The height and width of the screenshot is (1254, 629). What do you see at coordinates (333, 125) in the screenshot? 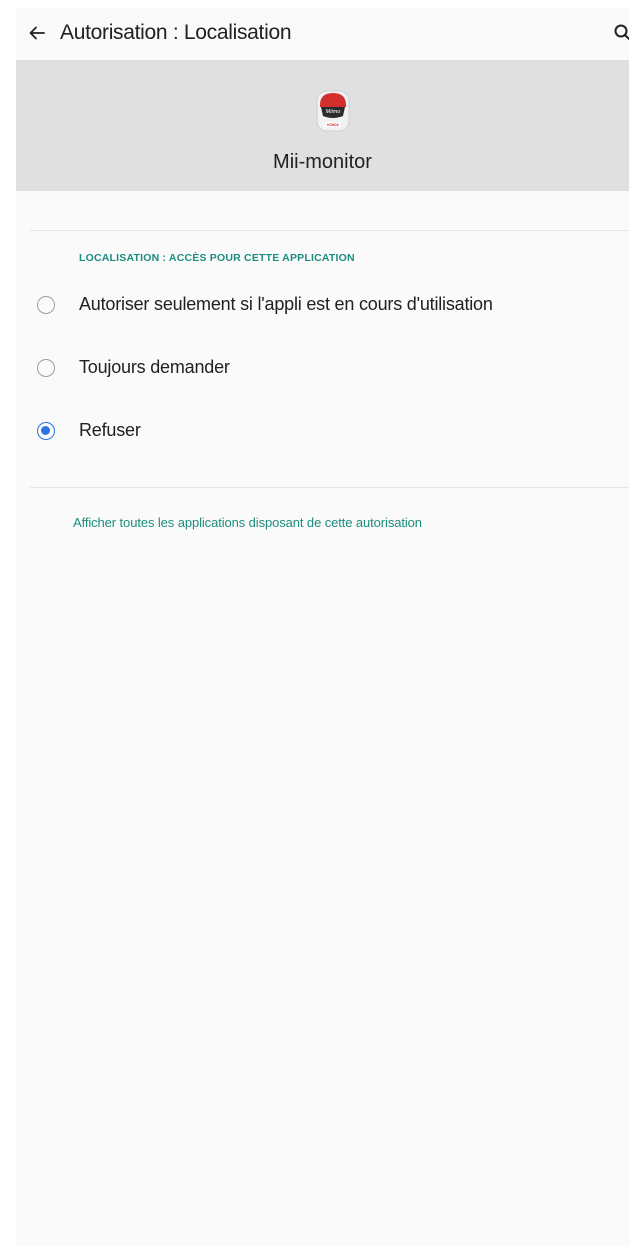
I see `brand-text: HONDA` at bounding box center [333, 125].